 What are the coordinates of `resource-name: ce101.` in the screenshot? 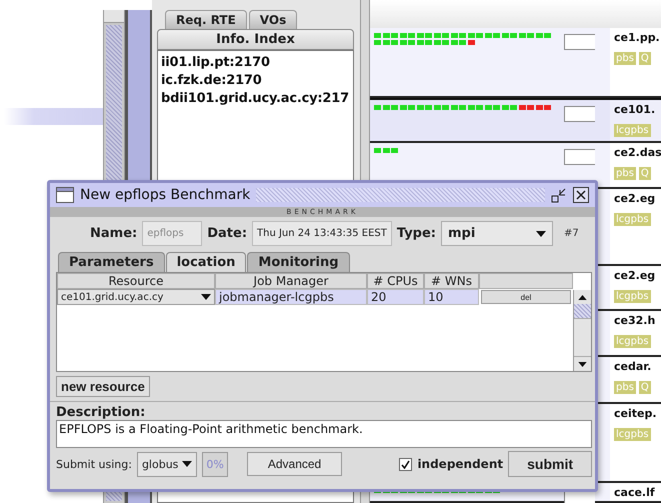 It's located at (635, 109).